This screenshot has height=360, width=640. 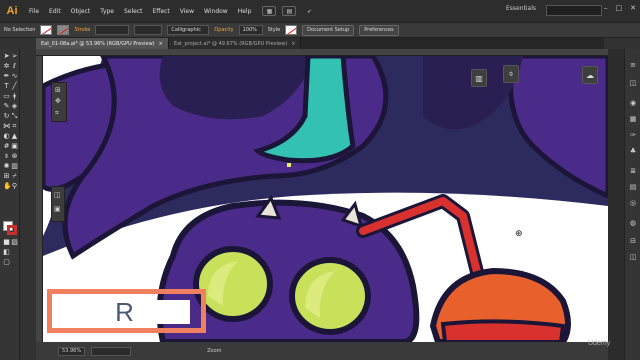 What do you see at coordinates (14, 66) in the screenshot?
I see `lasso-tool-icon: ℓ` at bounding box center [14, 66].